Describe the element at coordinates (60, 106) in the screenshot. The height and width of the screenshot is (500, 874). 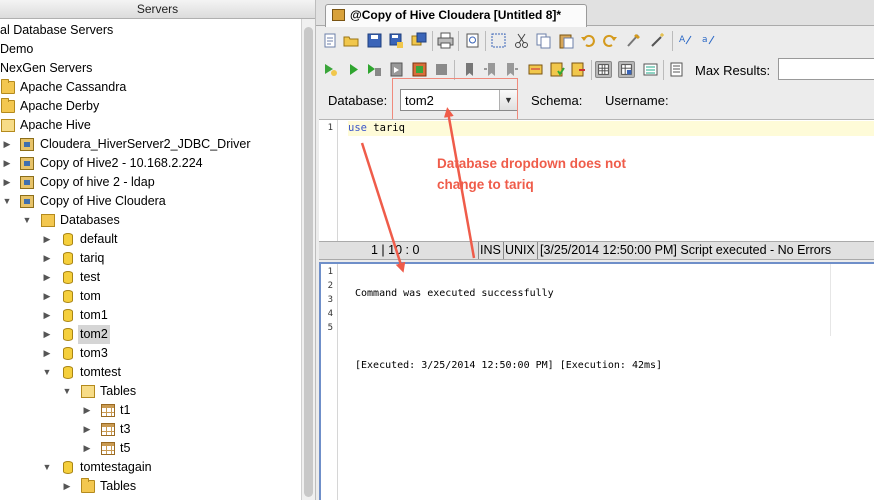
I see `tree-item-label: Apache Derby` at that location.